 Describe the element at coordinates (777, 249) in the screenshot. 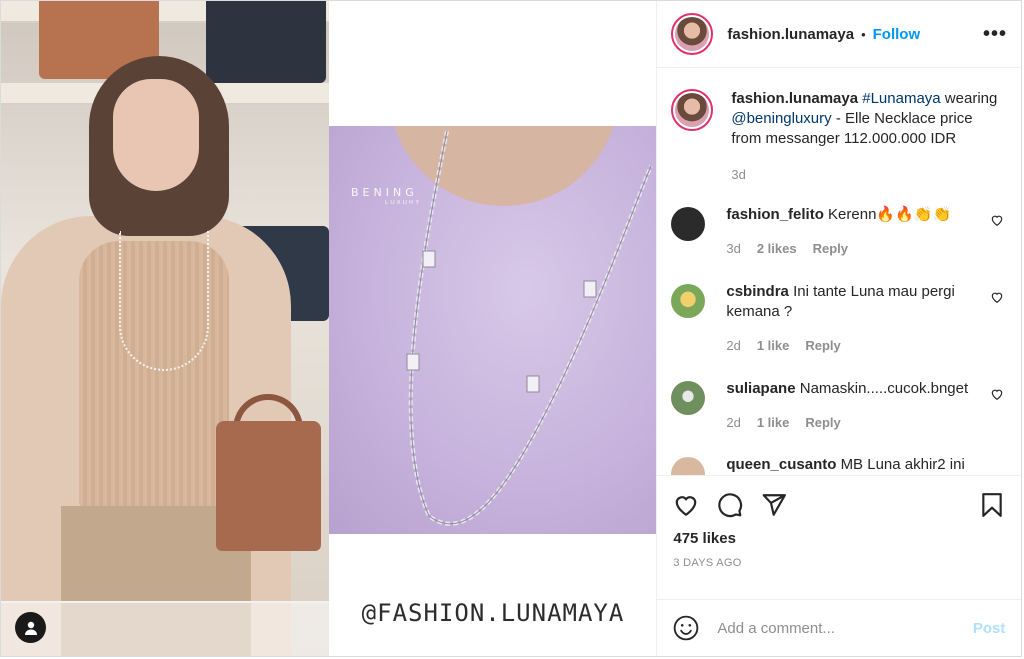

I see `comment-likes: 2 likes` at that location.